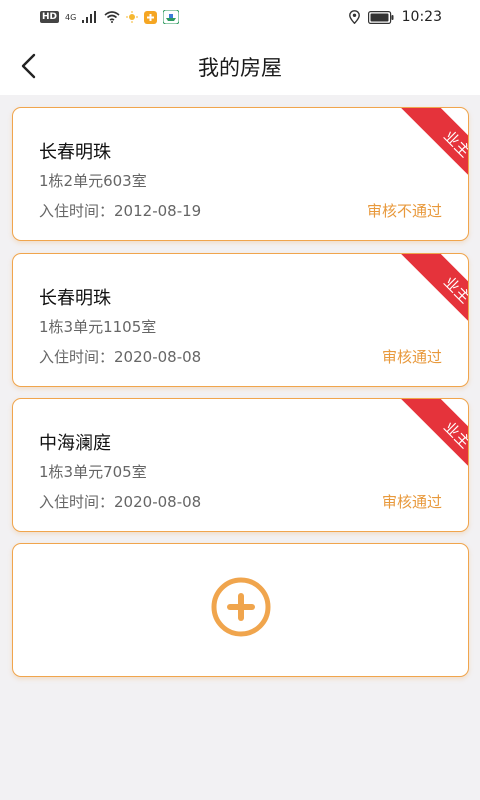 This screenshot has width=480, height=800. What do you see at coordinates (240, 47) in the screenshot?
I see `top-bar: HD 4G 10:23 我的房屋` at bounding box center [240, 47].